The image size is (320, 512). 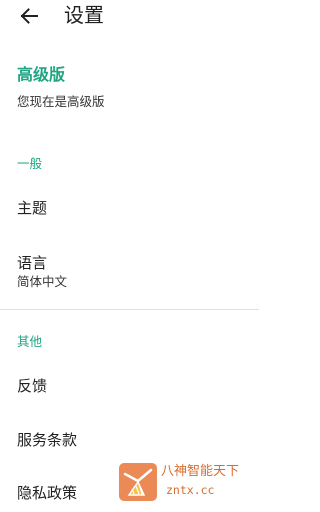 What do you see at coordinates (129, 268) in the screenshot?
I see `language-row: 语言 简体中文` at bounding box center [129, 268].